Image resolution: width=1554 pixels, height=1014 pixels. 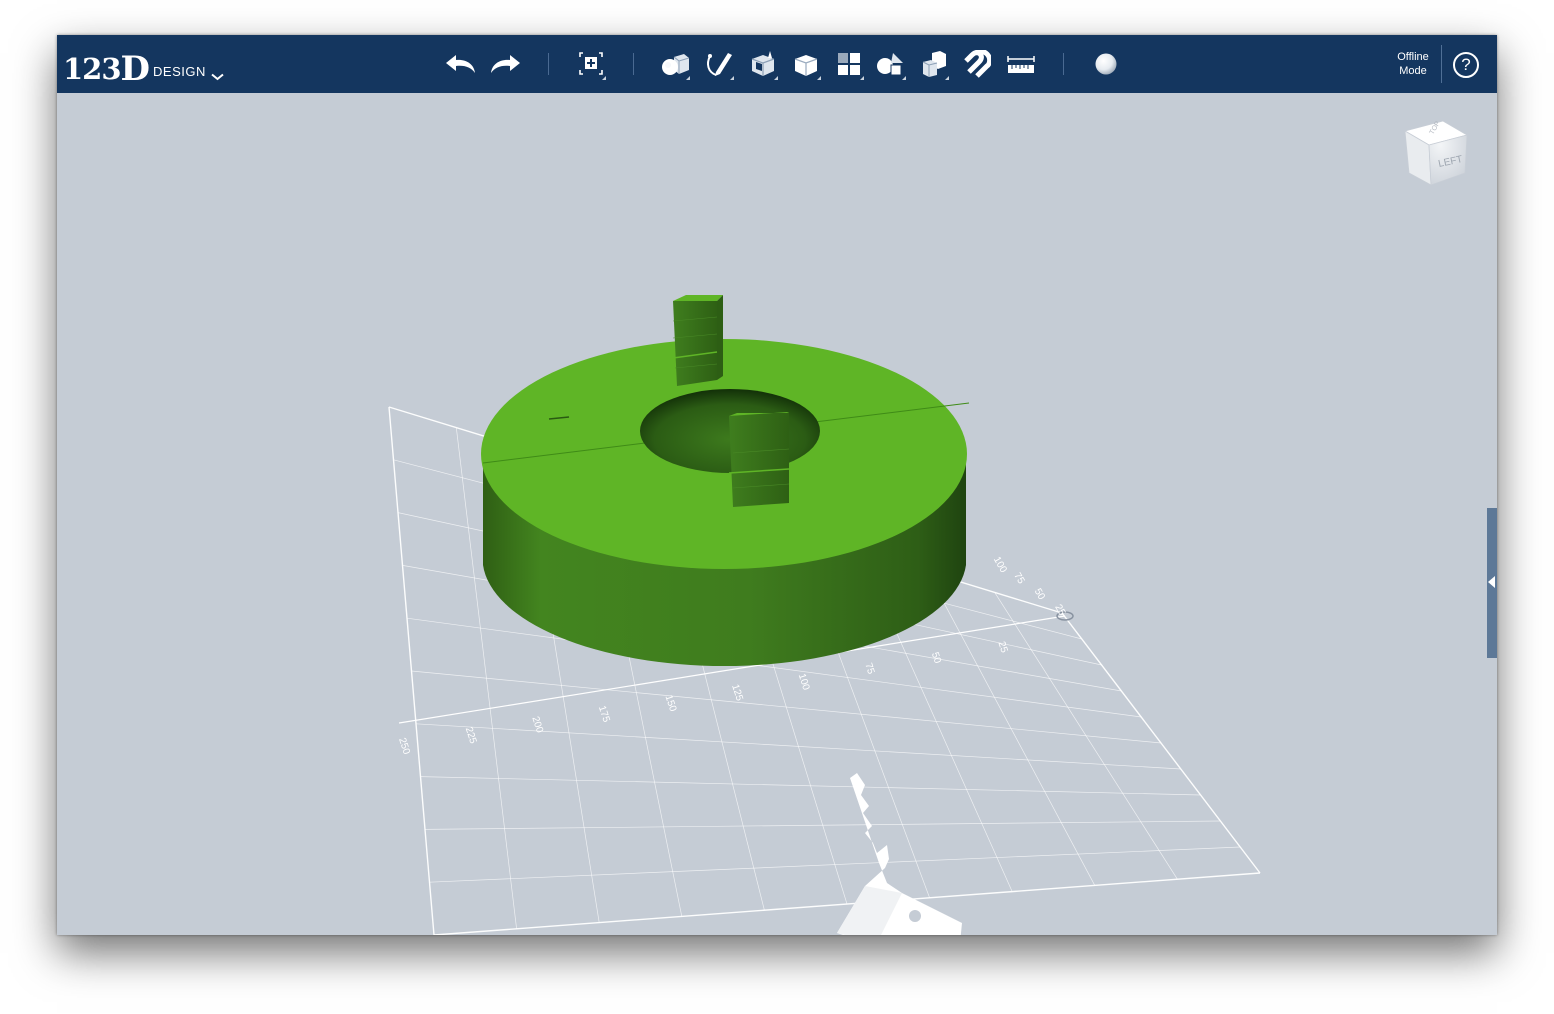 I want to click on combine-button, so click(x=934, y=64).